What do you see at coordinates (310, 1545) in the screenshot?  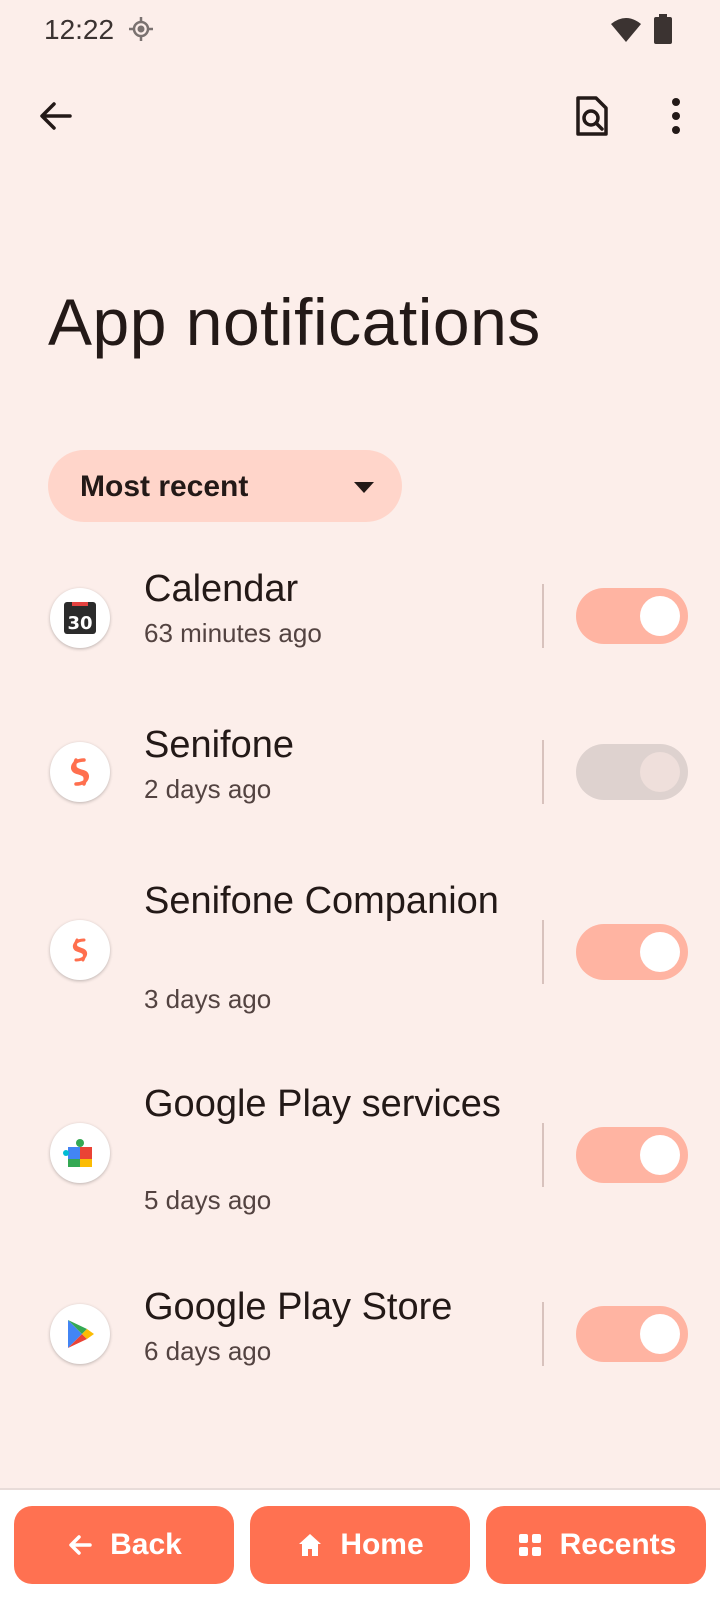 I see `home-icon` at bounding box center [310, 1545].